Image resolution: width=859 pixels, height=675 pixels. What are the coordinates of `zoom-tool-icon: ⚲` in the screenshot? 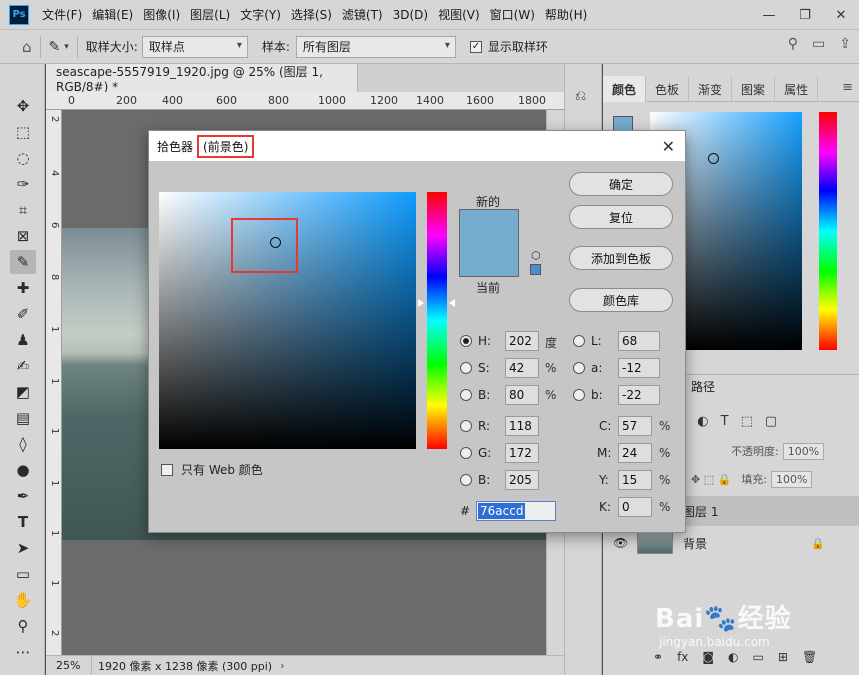 It's located at (23, 626).